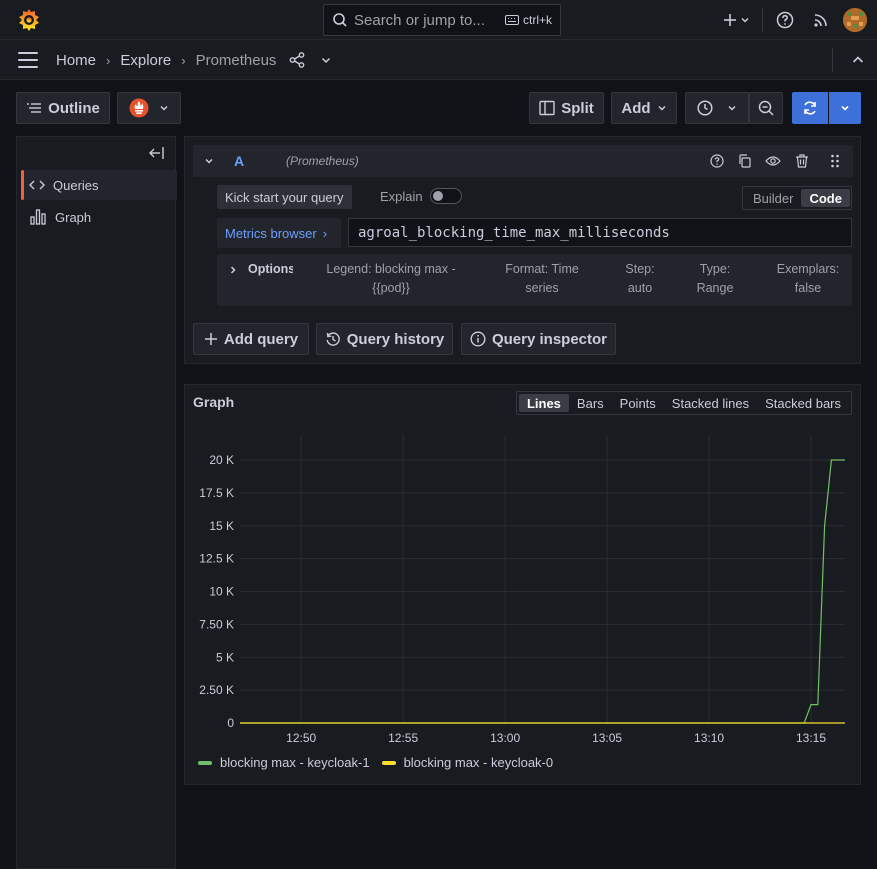 The width and height of the screenshot is (877, 869). What do you see at coordinates (542, 288) in the screenshot?
I see `option-format-line2: series` at bounding box center [542, 288].